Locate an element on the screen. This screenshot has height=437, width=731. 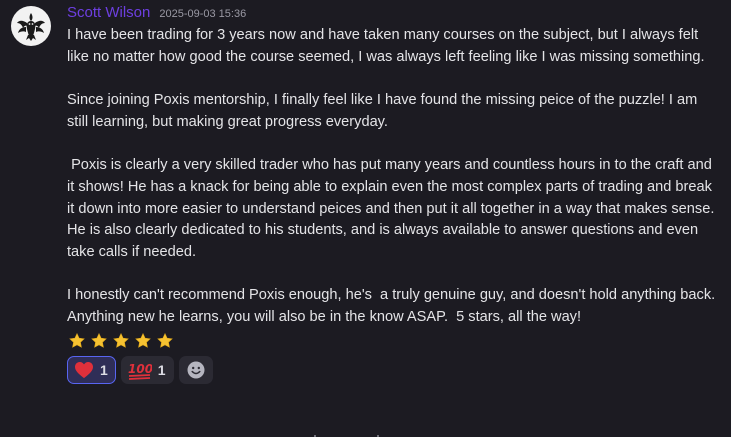
avatar is located at coordinates (31, 26).